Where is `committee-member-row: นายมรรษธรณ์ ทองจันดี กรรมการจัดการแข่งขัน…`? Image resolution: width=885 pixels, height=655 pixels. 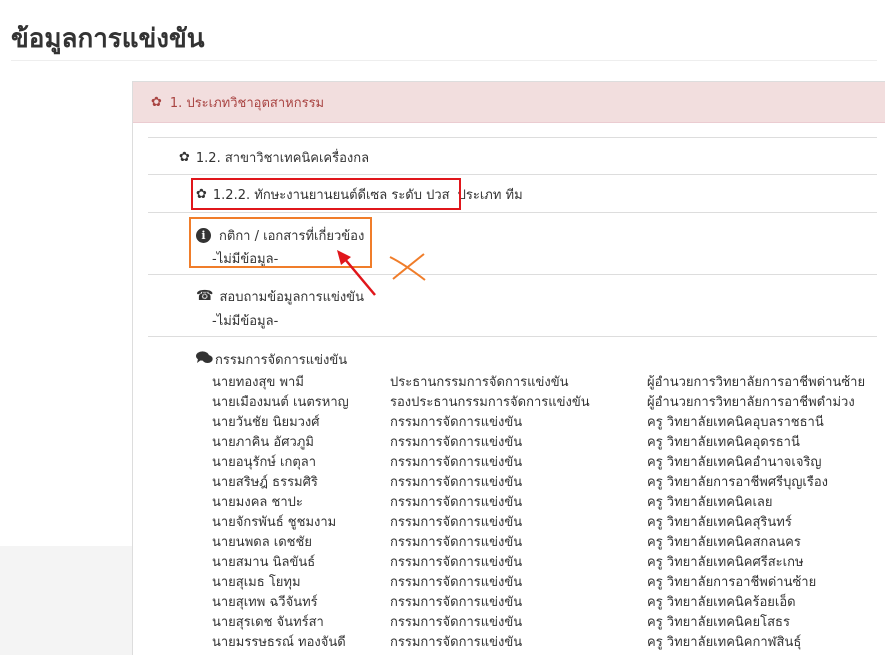 committee-member-row: นายมรรษธรณ์ ทองจันดี กรรมการจัดการแข่งขัน… is located at coordinates (442, 641).